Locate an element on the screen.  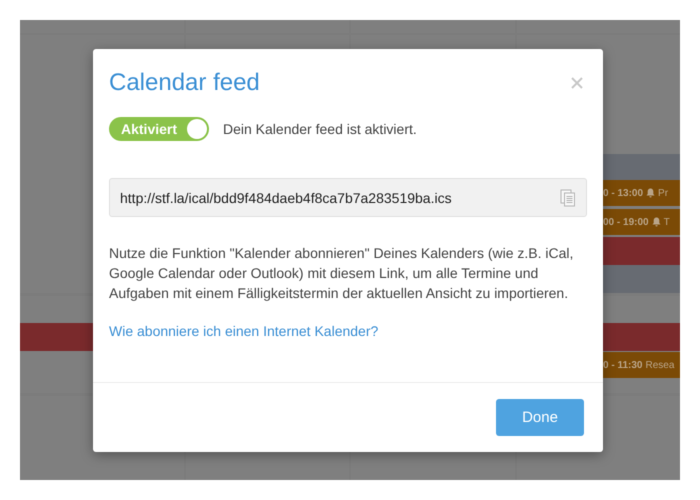
event-title: T is located at coordinates (667, 222).